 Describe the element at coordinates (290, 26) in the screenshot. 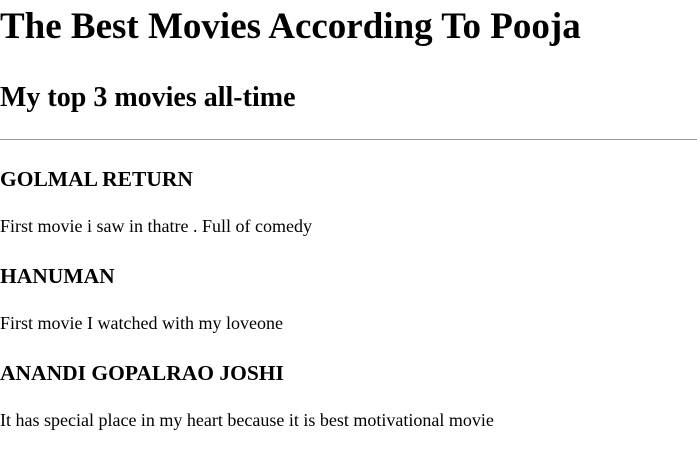

I see `page-title: The Best Movies According To Pooja` at that location.